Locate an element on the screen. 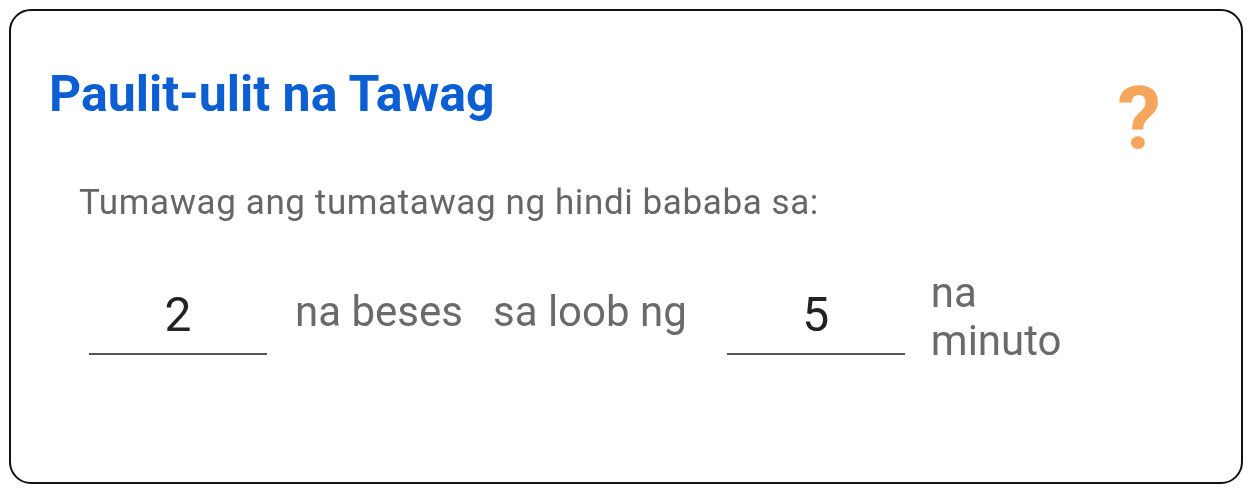 Image resolution: width=1252 pixels, height=493 pixels. minutes-input-field: 5 is located at coordinates (815, 317).